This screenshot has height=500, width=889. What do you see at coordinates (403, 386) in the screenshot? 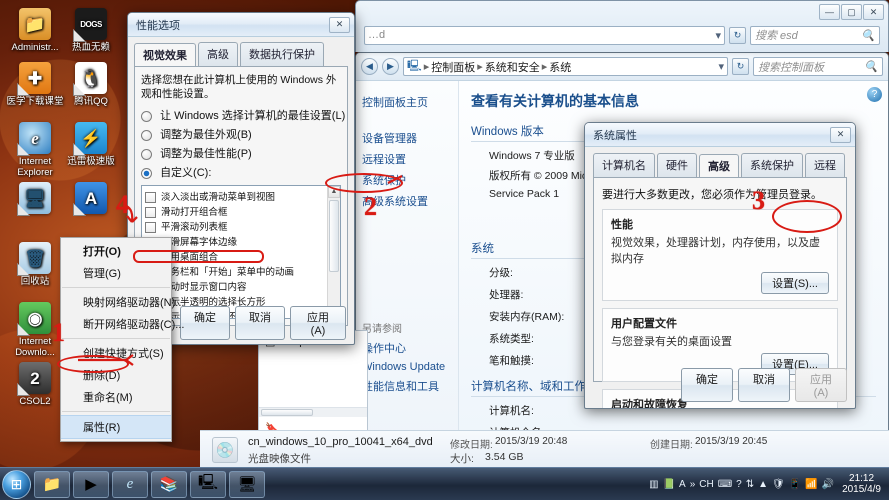
I see `see-also-performance-tools: 性能信息和工具` at bounding box center [403, 386].